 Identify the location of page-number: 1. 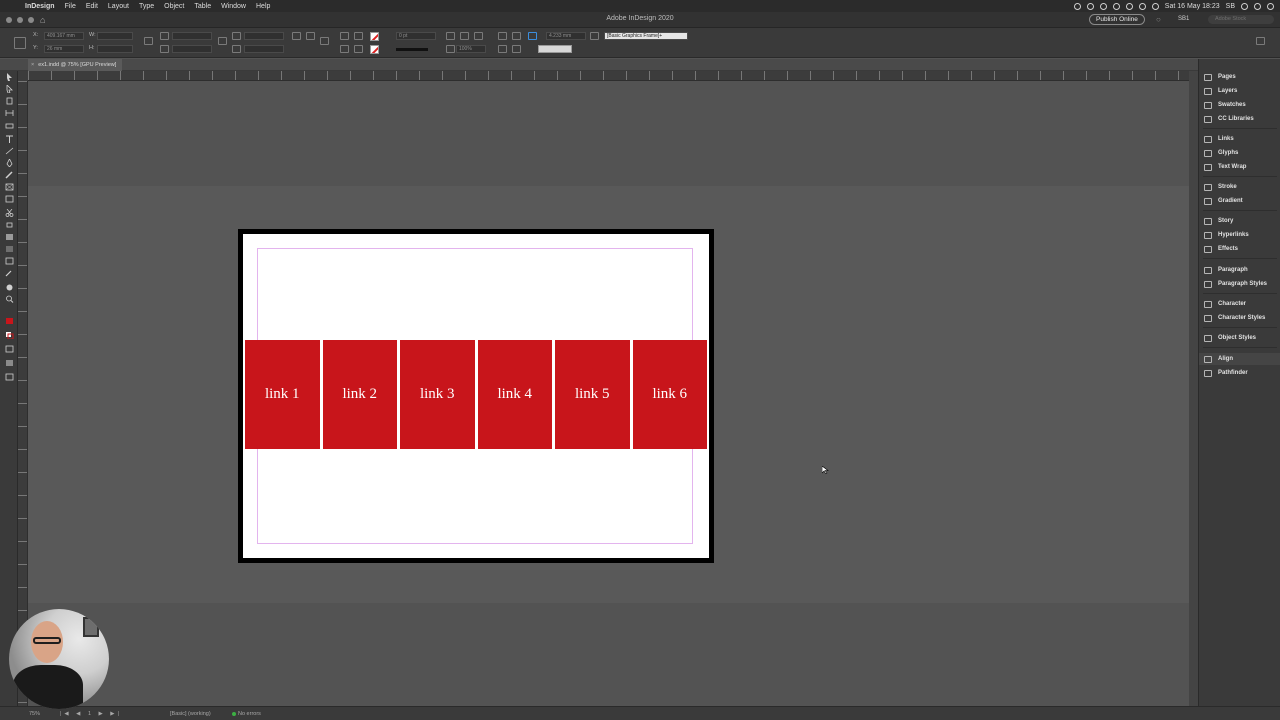
(91, 714).